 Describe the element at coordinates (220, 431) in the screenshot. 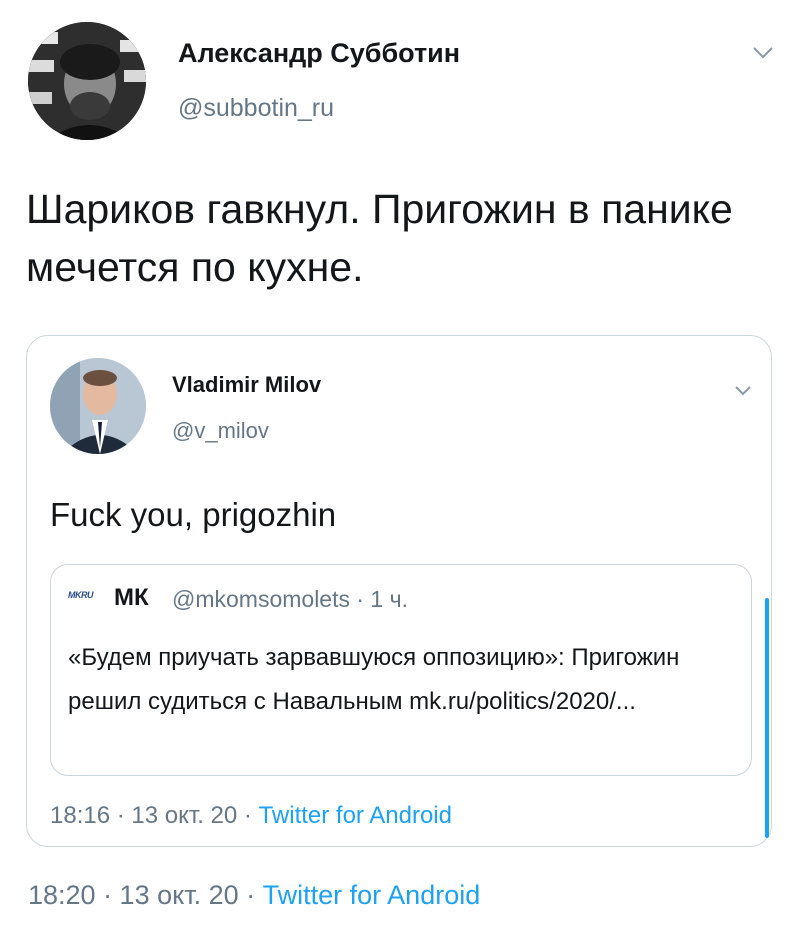

I see `quoted-author-handle: @v_milov` at that location.